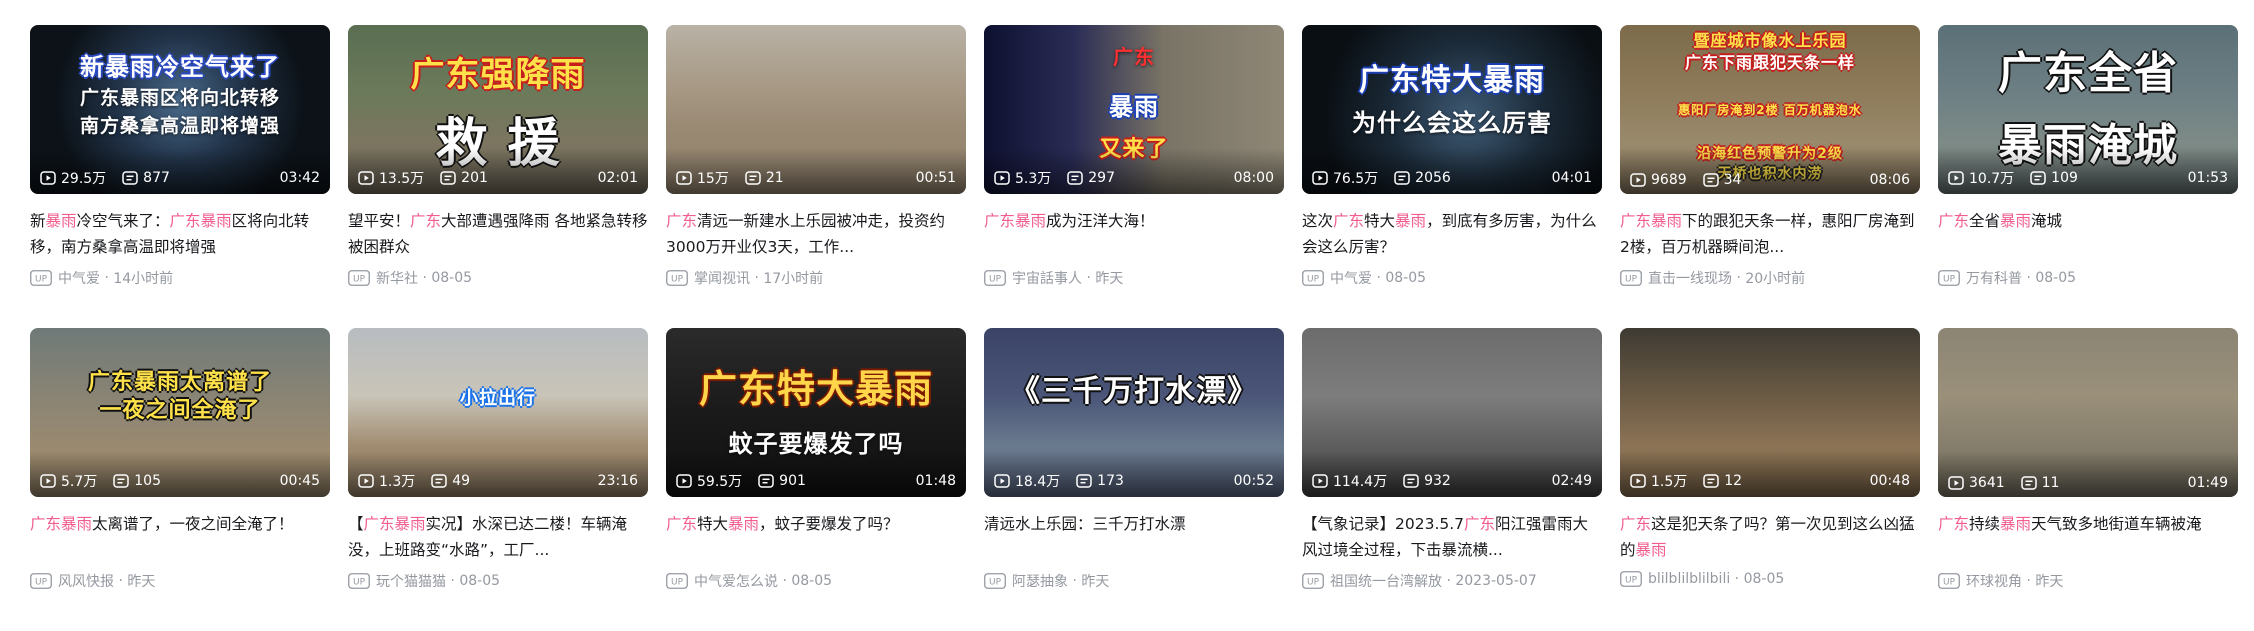 This screenshot has width=2254, height=631. Describe the element at coordinates (1571, 178) in the screenshot. I see `video-duration: 04:01` at that location.